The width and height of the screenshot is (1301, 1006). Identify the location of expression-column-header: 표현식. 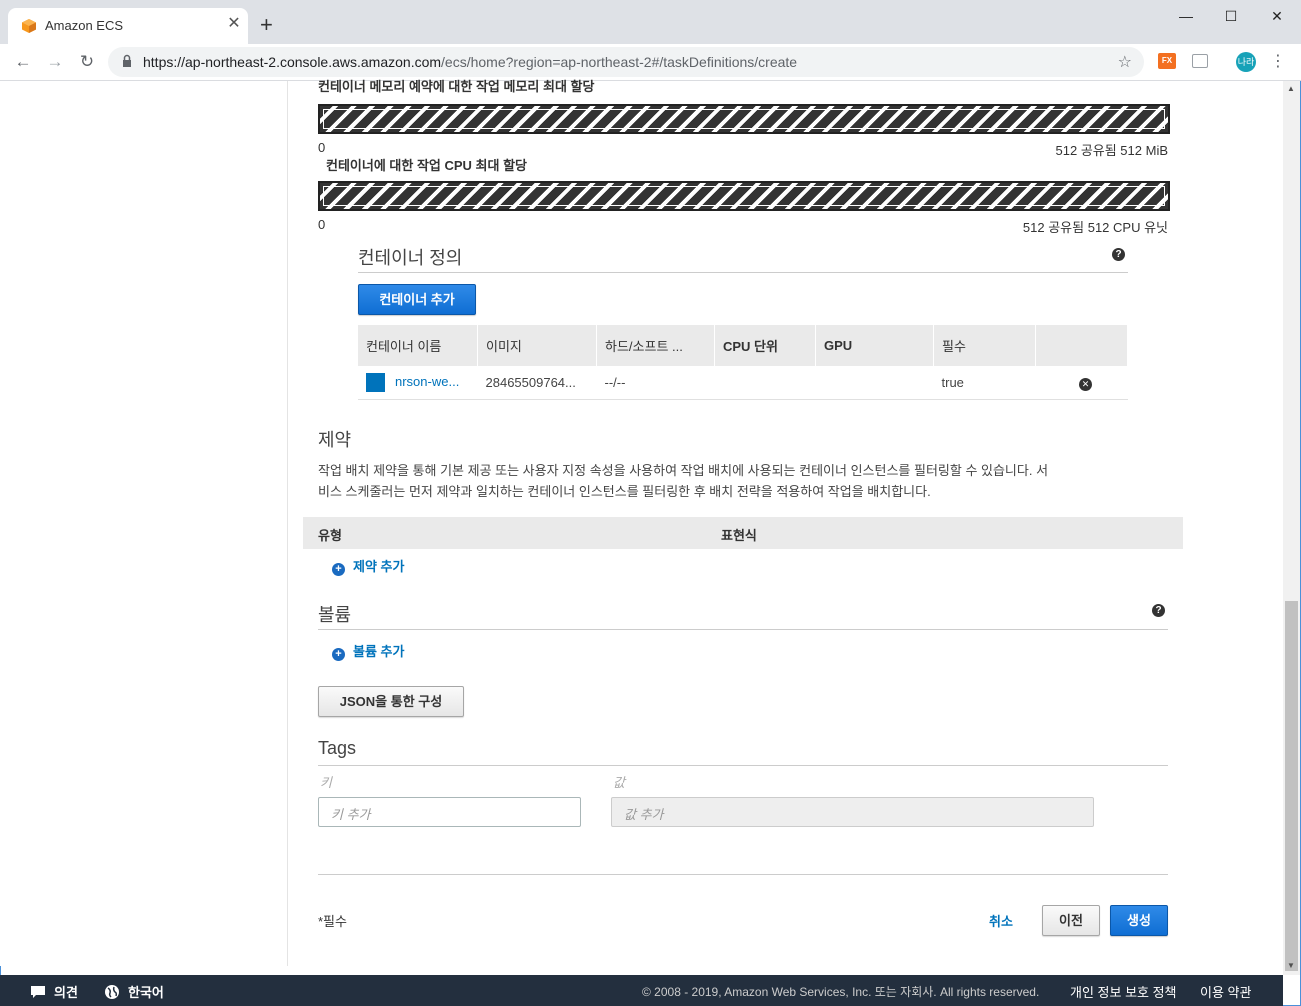
(739, 535).